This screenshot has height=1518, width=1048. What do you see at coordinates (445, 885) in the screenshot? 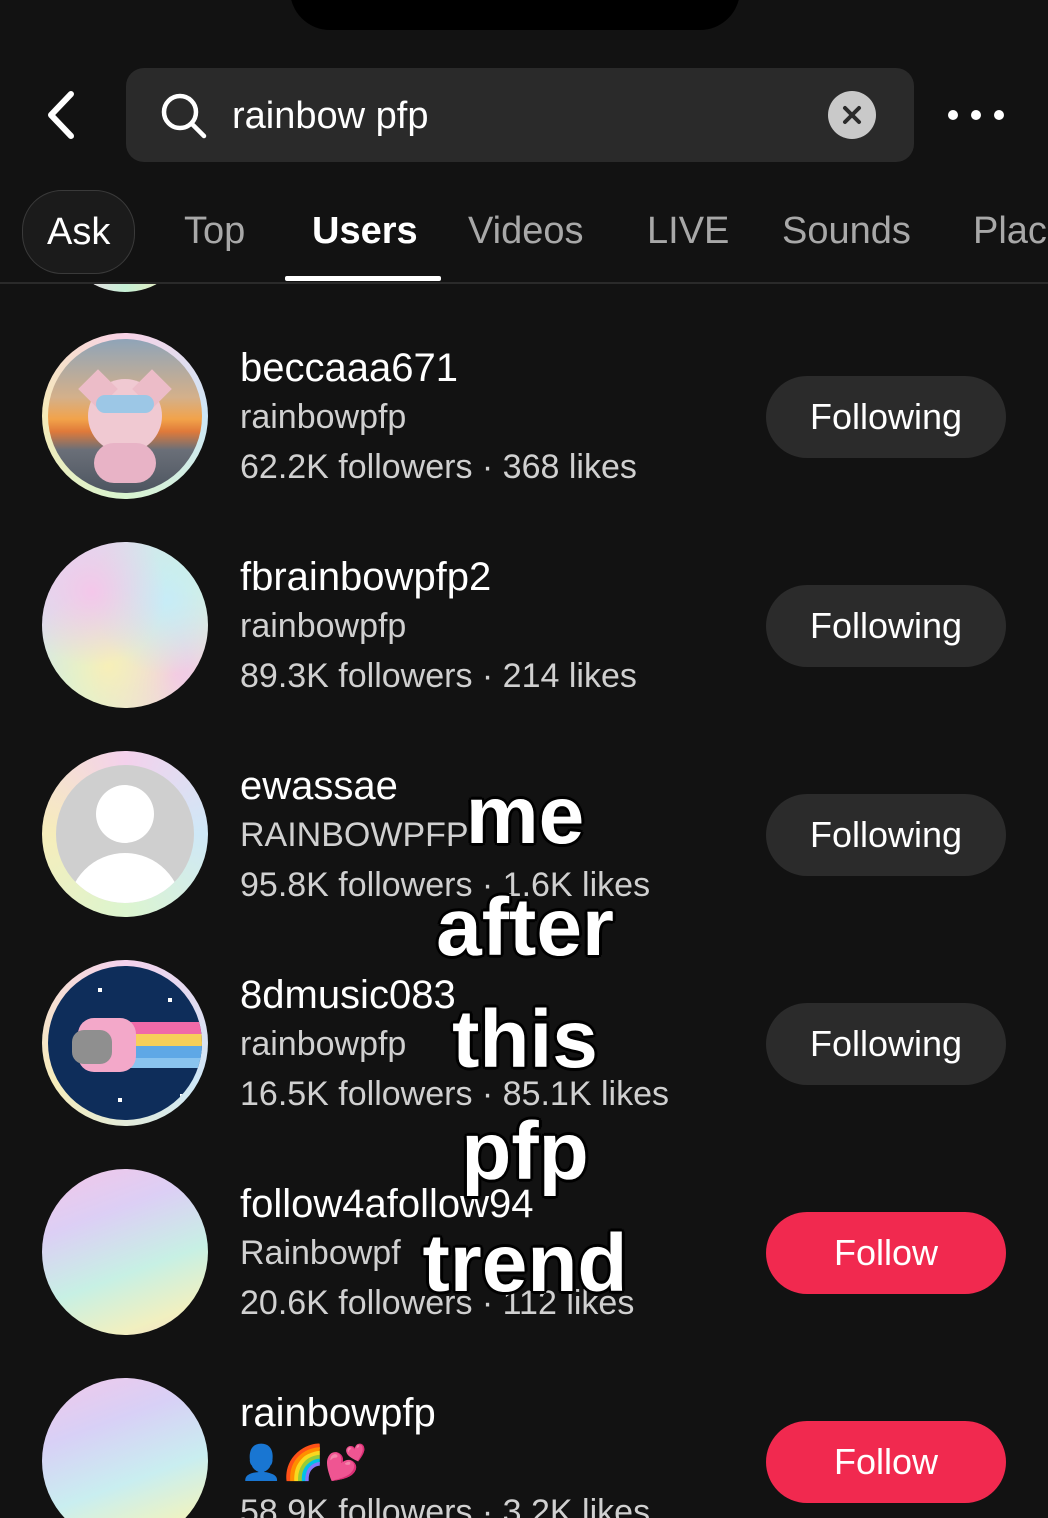
I see `user-stats: 95.8K followers · 1.6K likes` at bounding box center [445, 885].